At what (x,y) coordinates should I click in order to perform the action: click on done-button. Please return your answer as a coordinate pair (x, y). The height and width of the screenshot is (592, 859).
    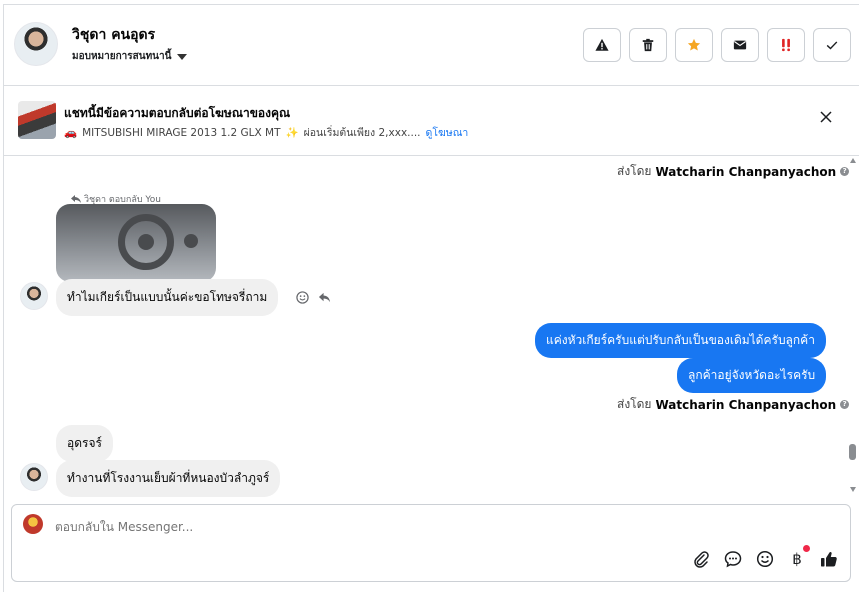
    Looking at the image, I should click on (832, 45).